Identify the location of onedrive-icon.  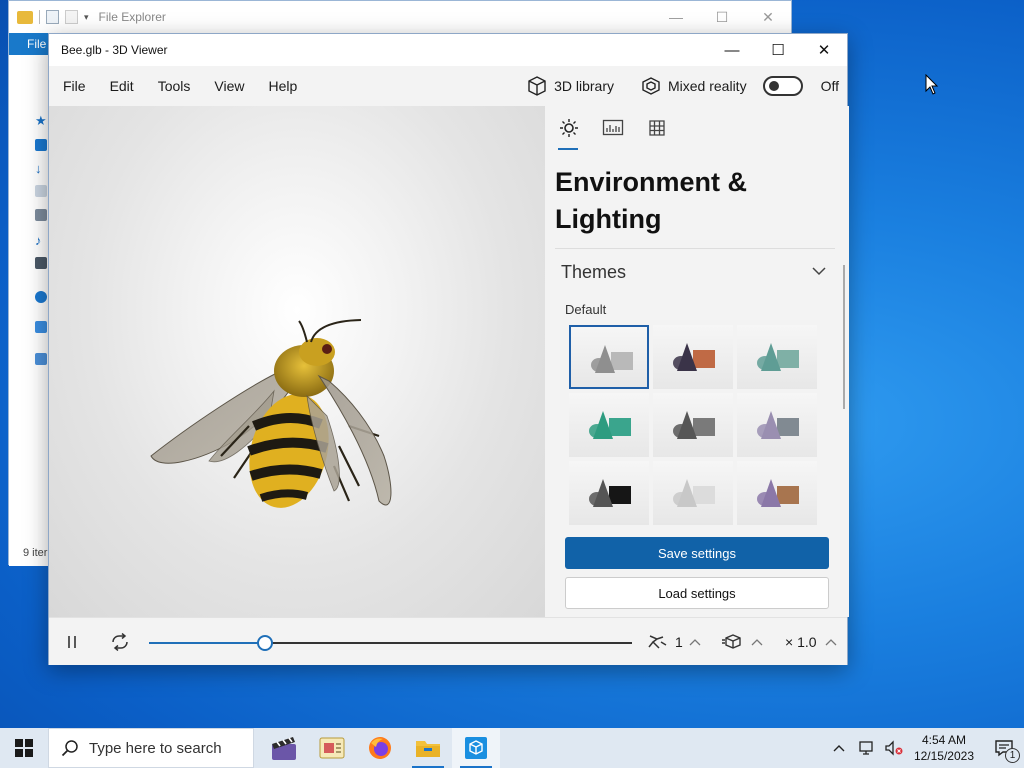
(41, 297).